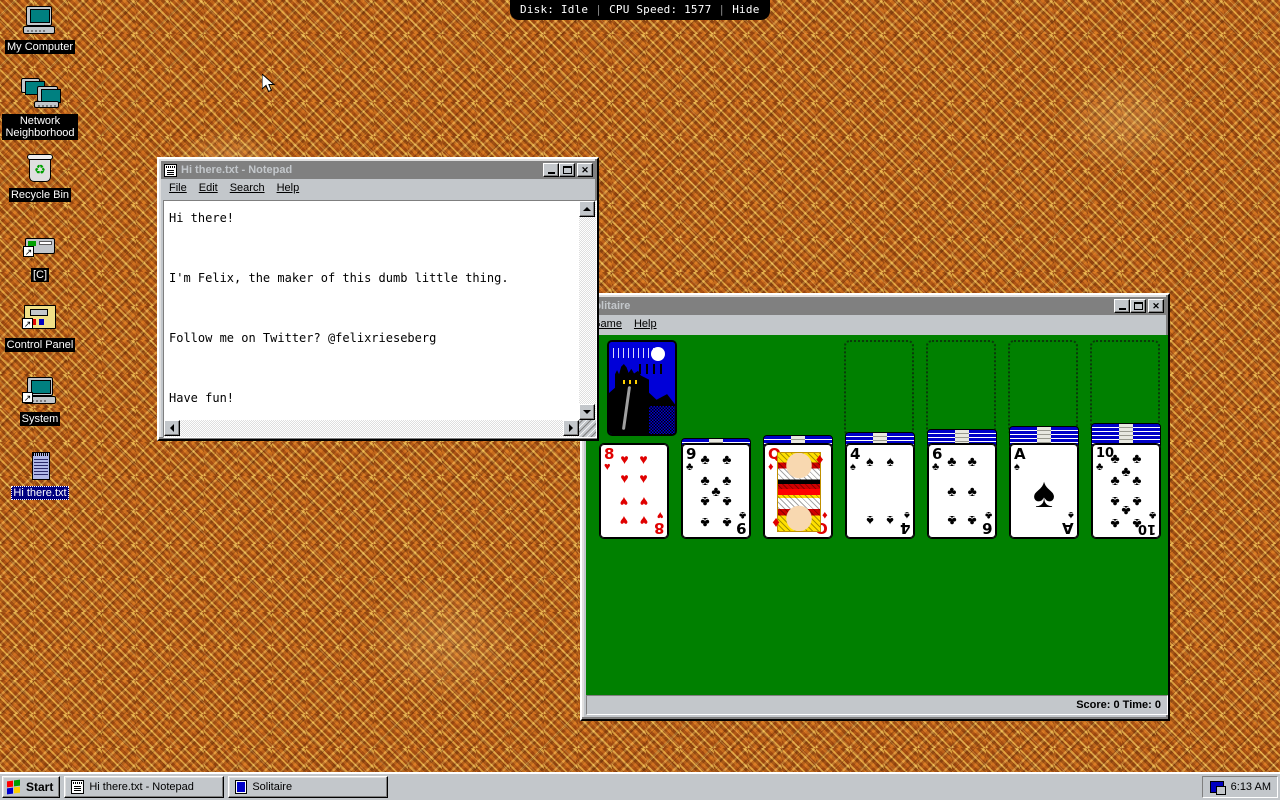  Describe the element at coordinates (40, 319) in the screenshot. I see `control-panel-icon: ↗` at that location.